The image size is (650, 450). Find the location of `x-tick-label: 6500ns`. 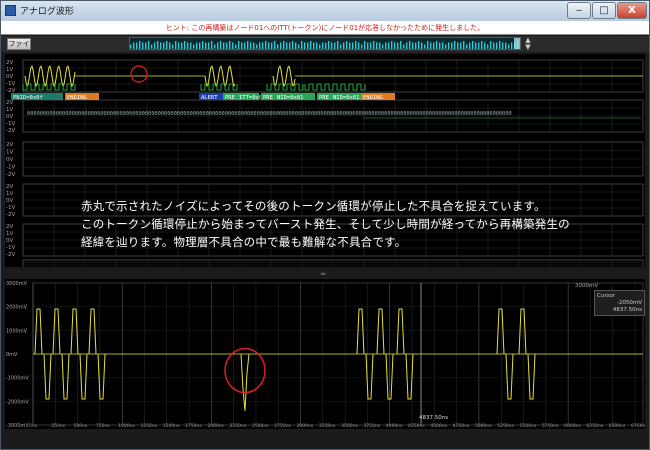

x-tick-label: 6500ns is located at coordinates (617, 426).